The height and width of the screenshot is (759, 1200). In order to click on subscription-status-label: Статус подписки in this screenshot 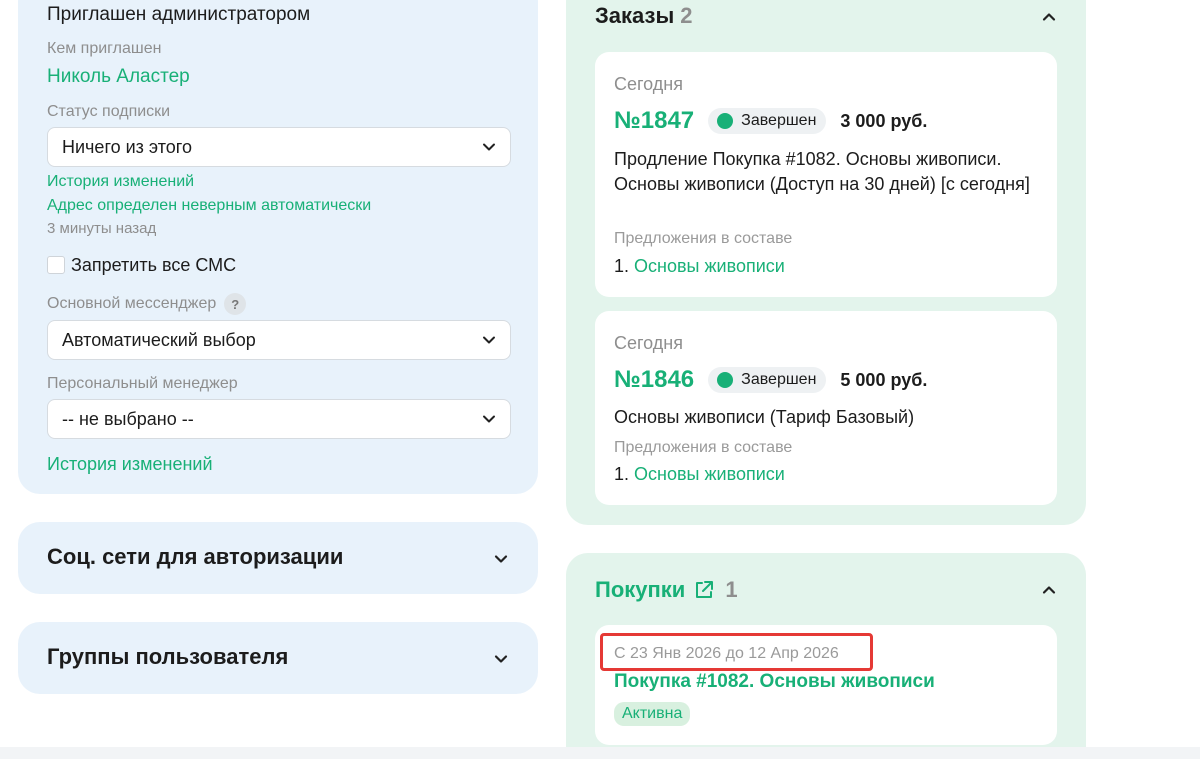, I will do `click(109, 111)`.